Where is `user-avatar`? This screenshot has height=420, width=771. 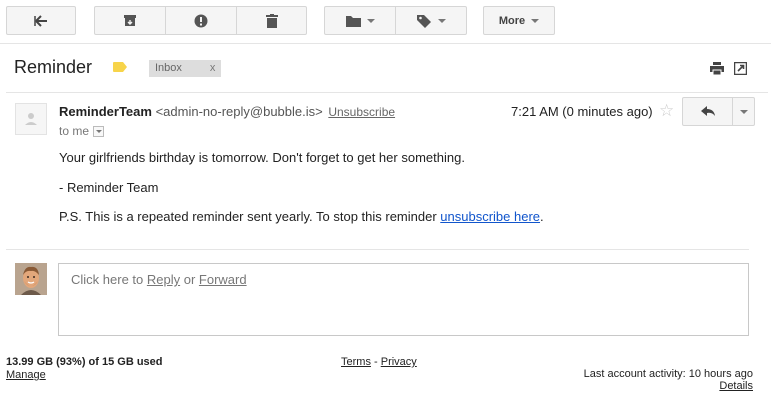
user-avatar is located at coordinates (31, 279).